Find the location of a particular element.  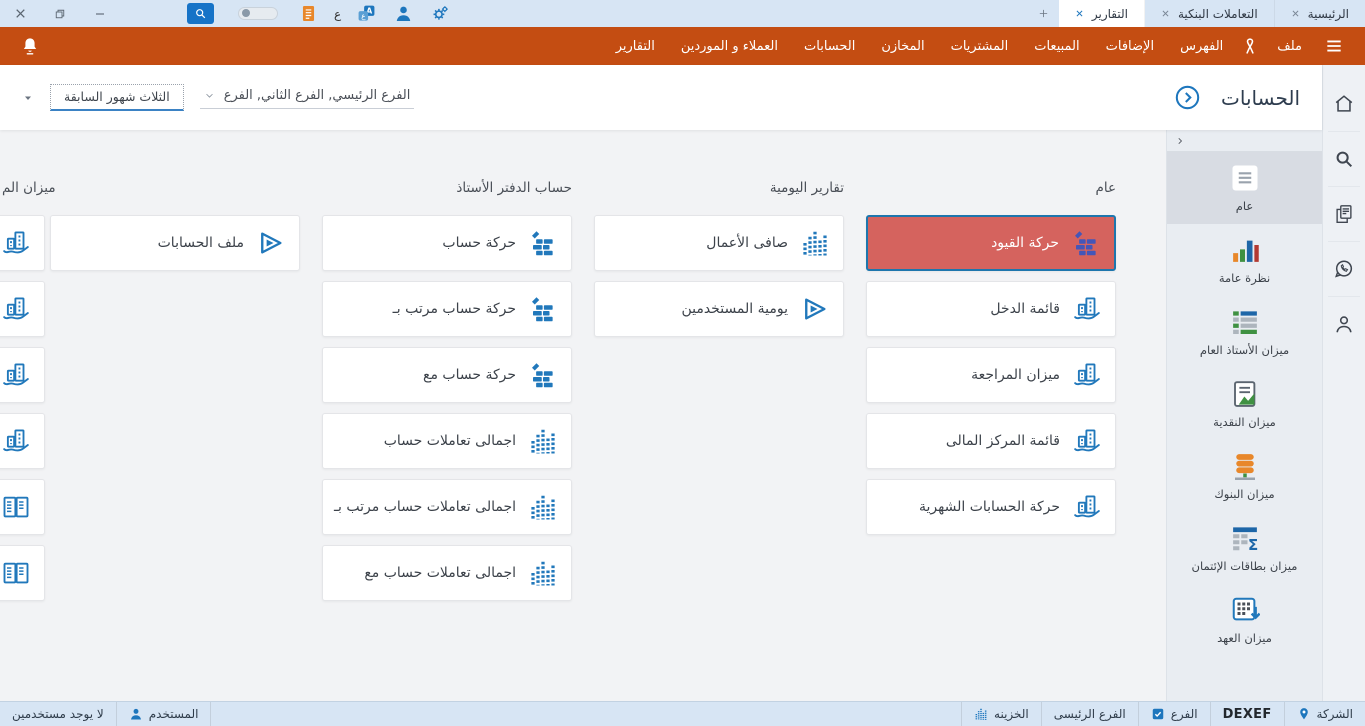

menu-item-purchases: المشتريات is located at coordinates (980, 46).